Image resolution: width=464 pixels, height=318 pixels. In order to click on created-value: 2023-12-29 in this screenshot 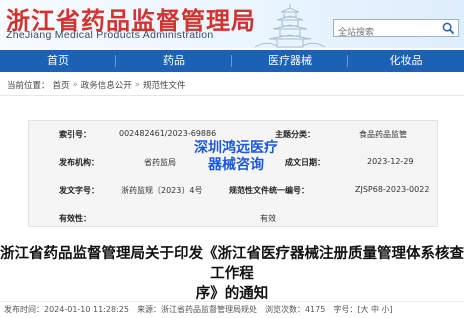, I will do `click(390, 161)`.